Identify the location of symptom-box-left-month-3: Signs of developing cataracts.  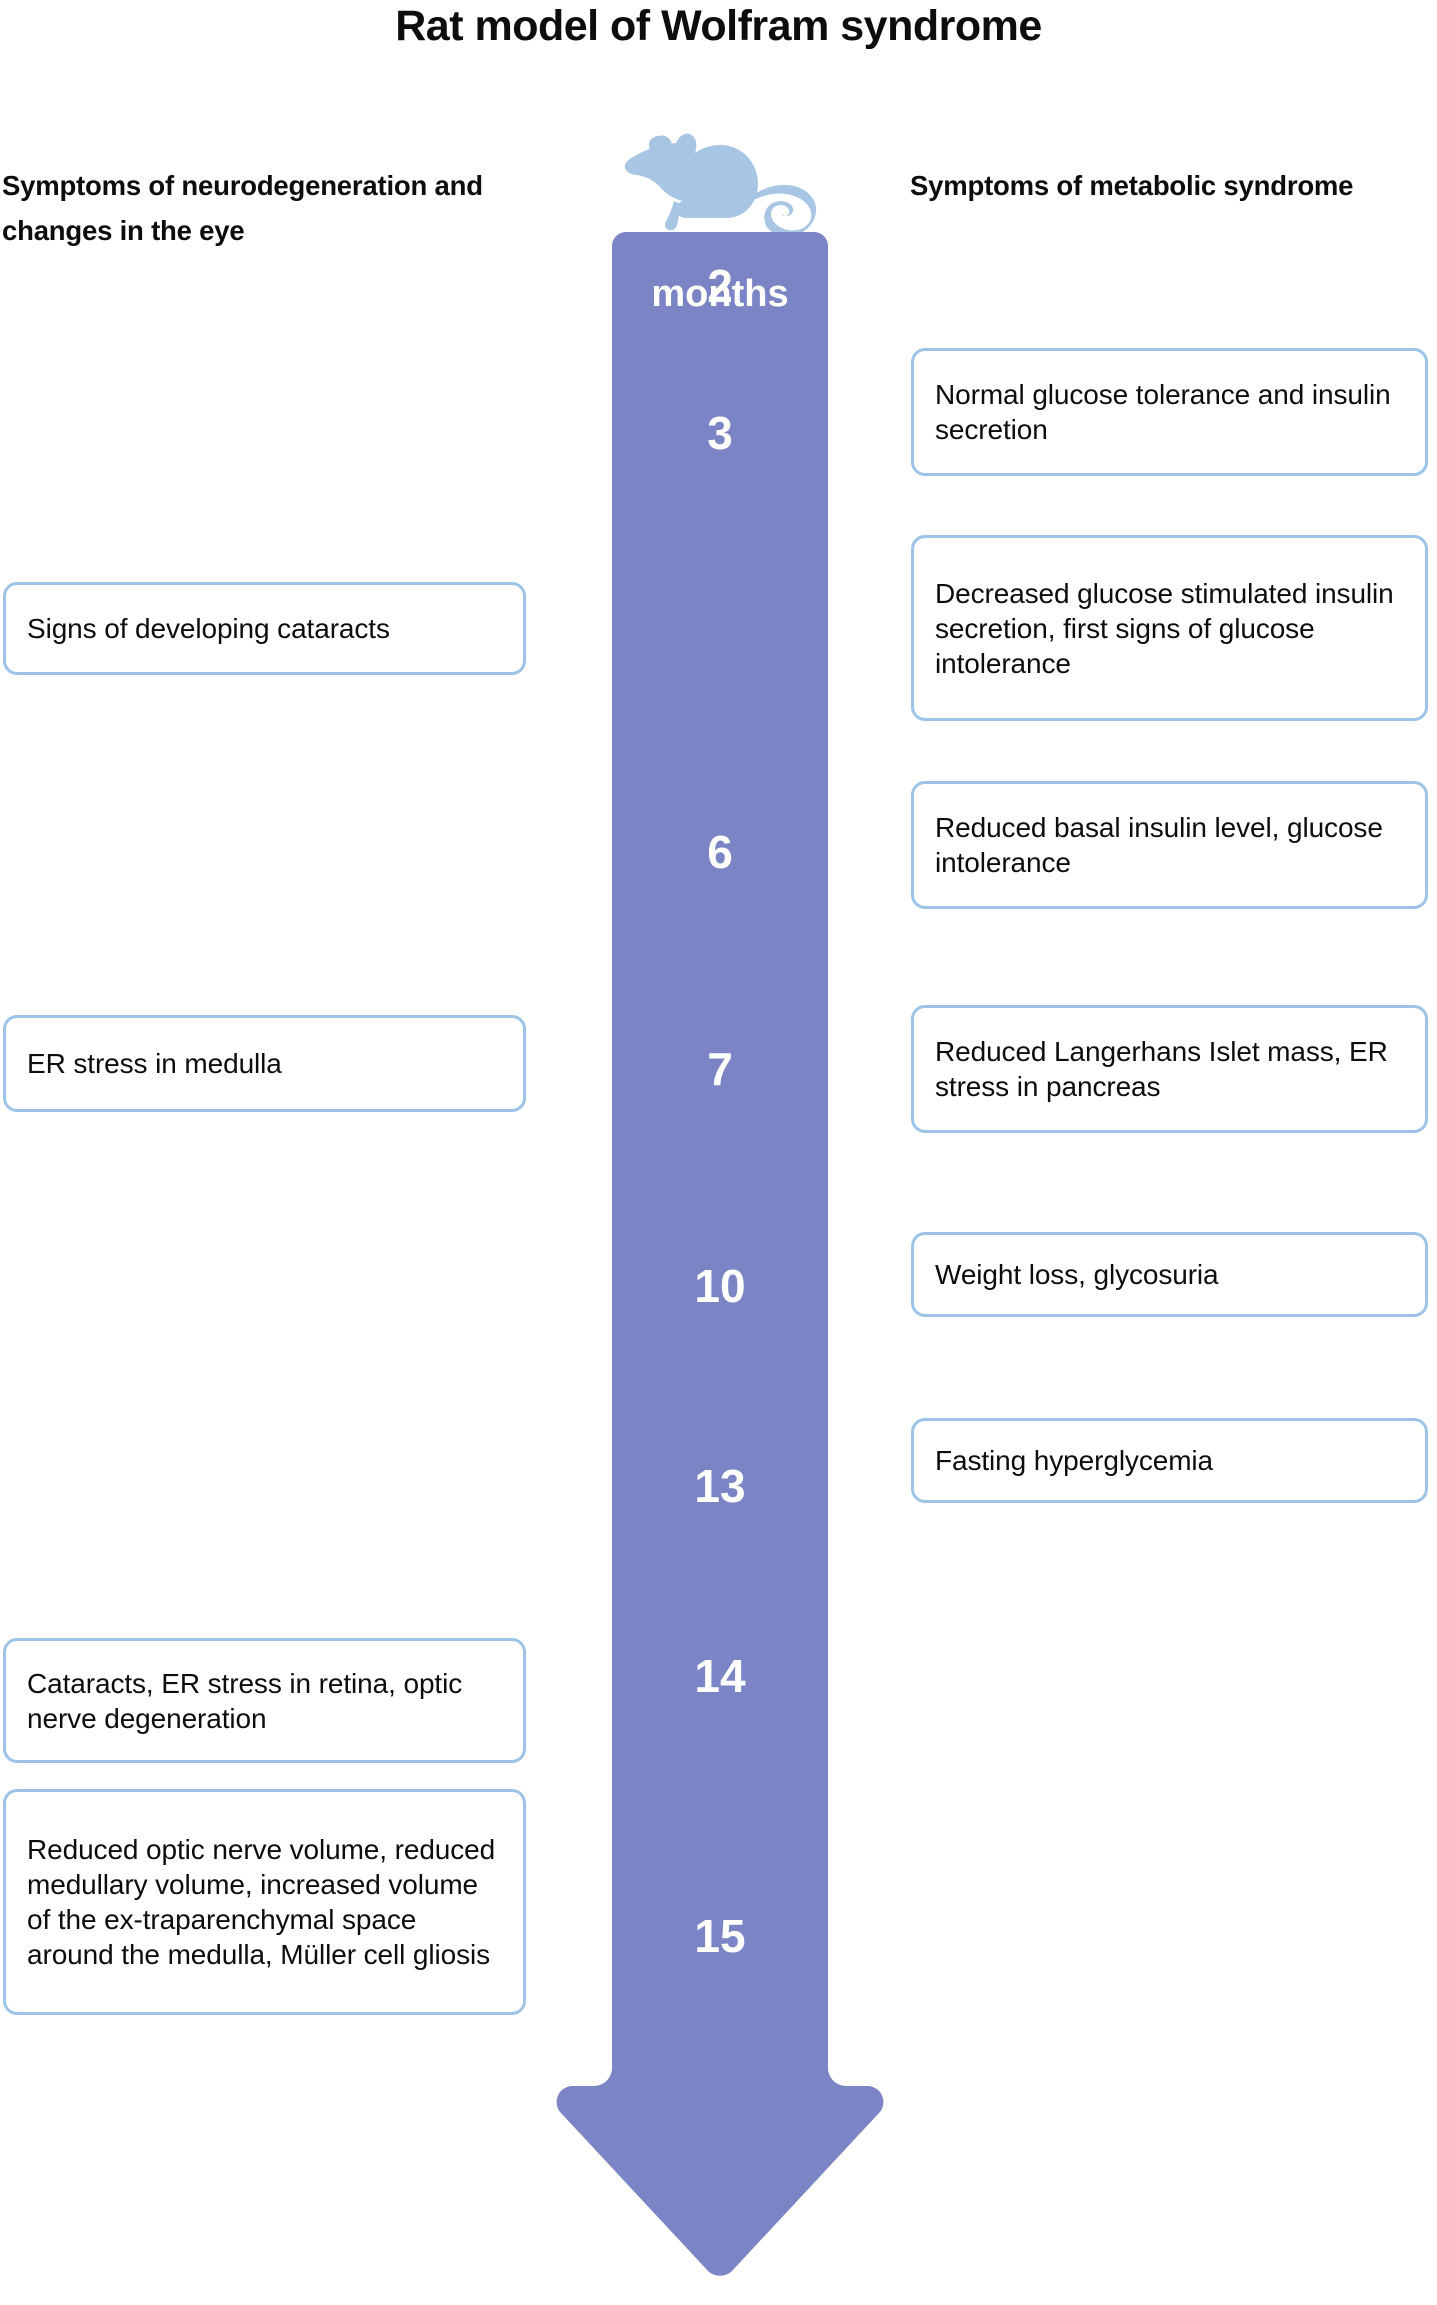
(264, 628).